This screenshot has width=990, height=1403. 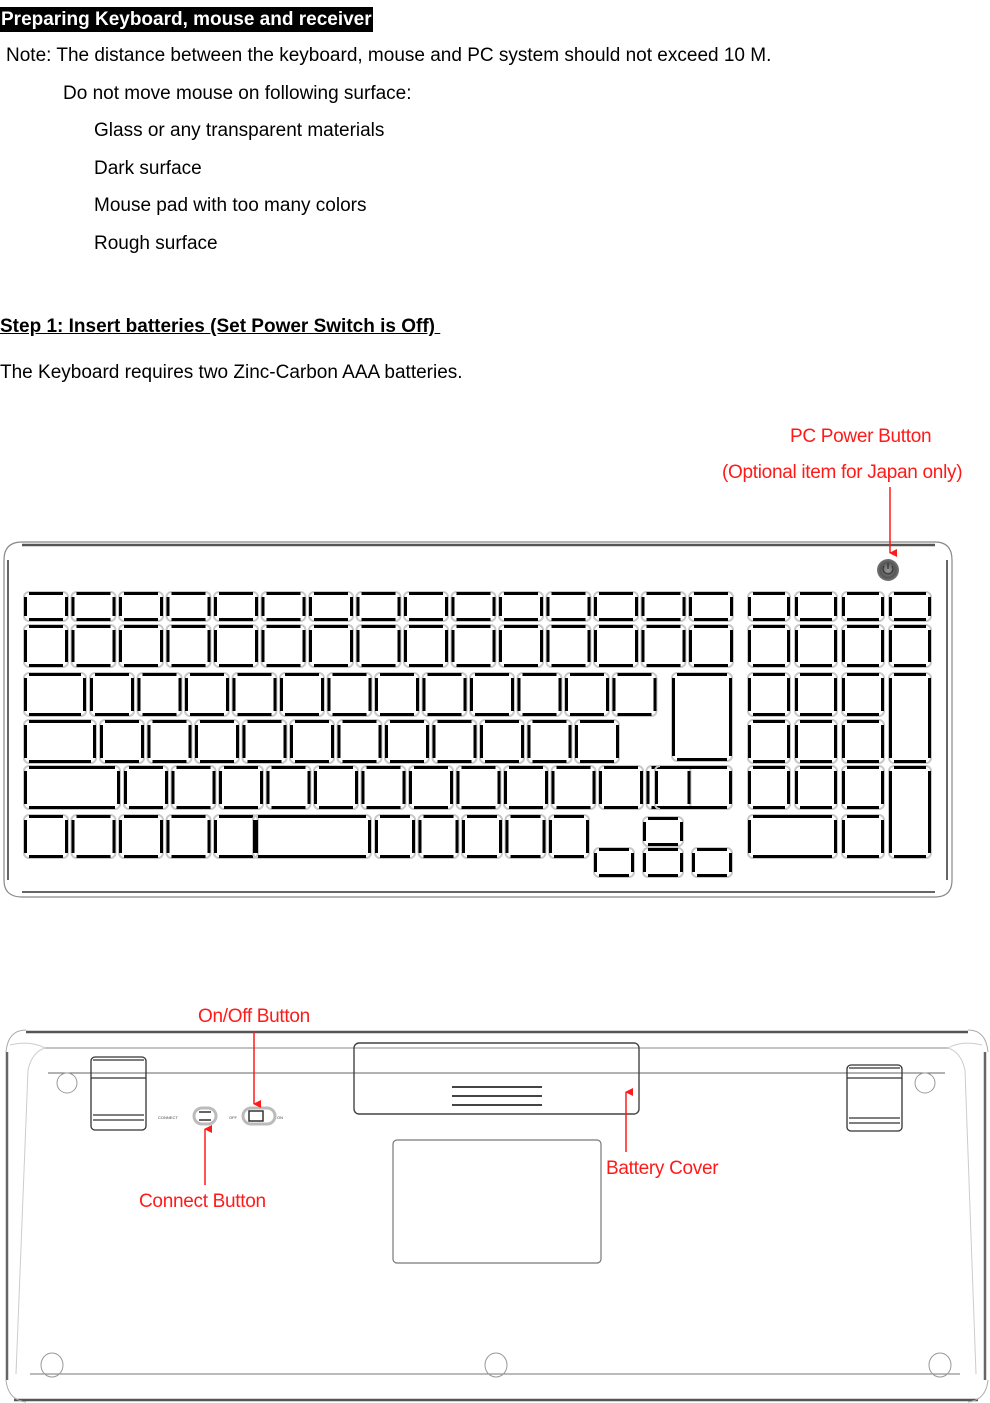 I want to click on on-off-switch, so click(x=259, y=1116).